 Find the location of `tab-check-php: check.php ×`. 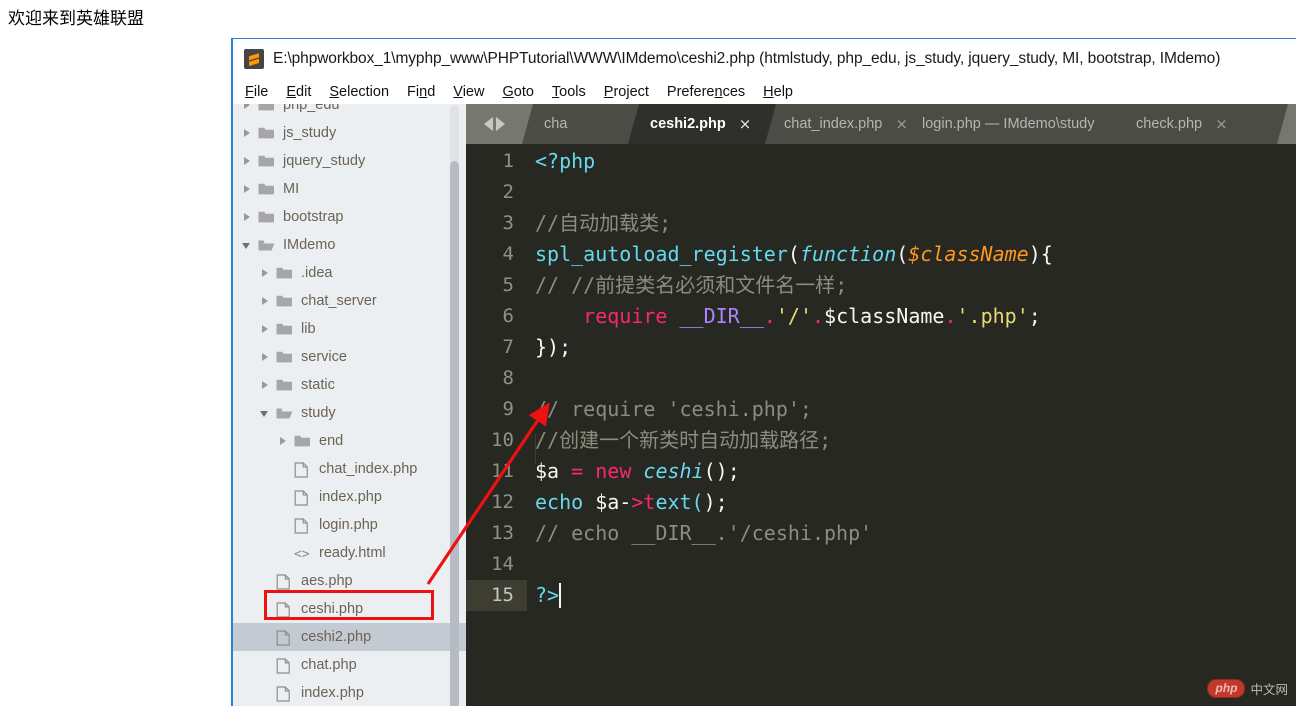

tab-check-php: check.php × is located at coordinates (1178, 124).